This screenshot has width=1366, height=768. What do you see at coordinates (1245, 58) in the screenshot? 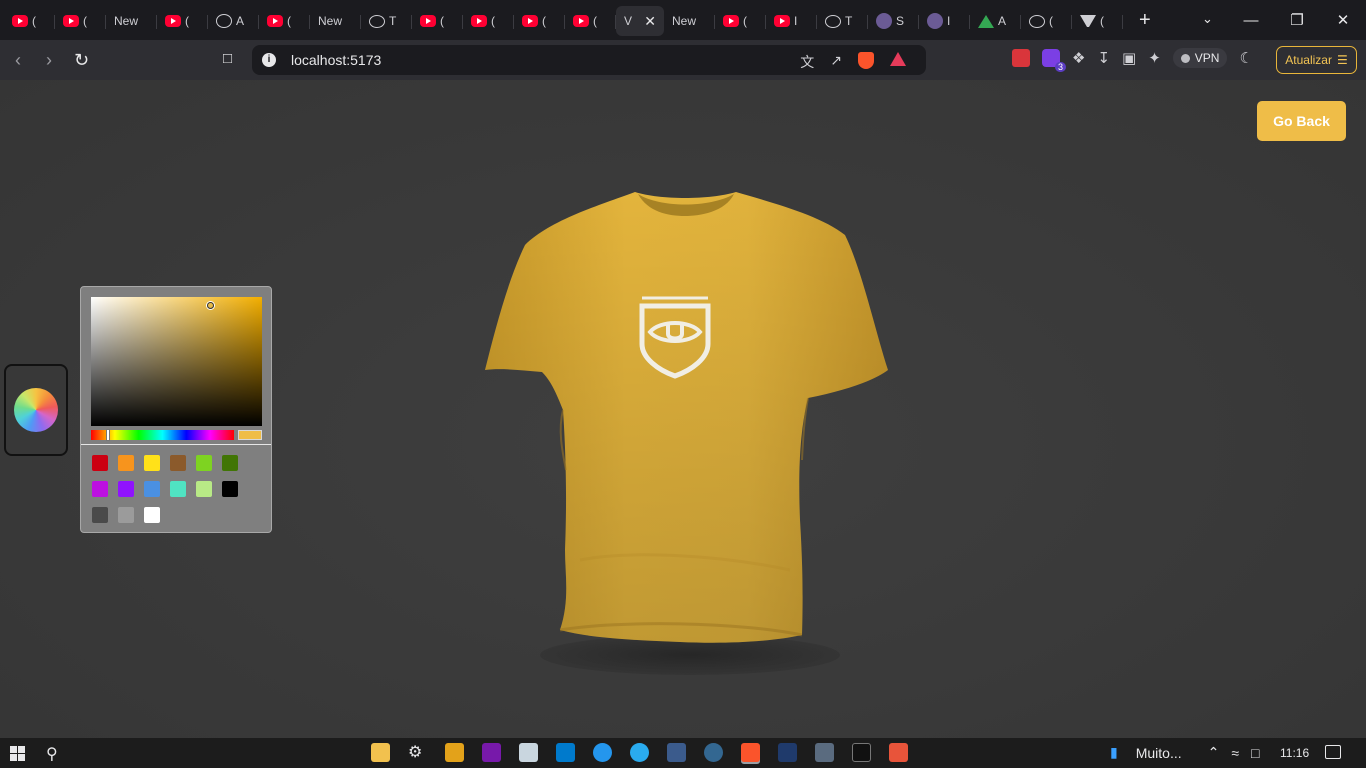
I see `theme-icon: ☾` at bounding box center [1245, 58].